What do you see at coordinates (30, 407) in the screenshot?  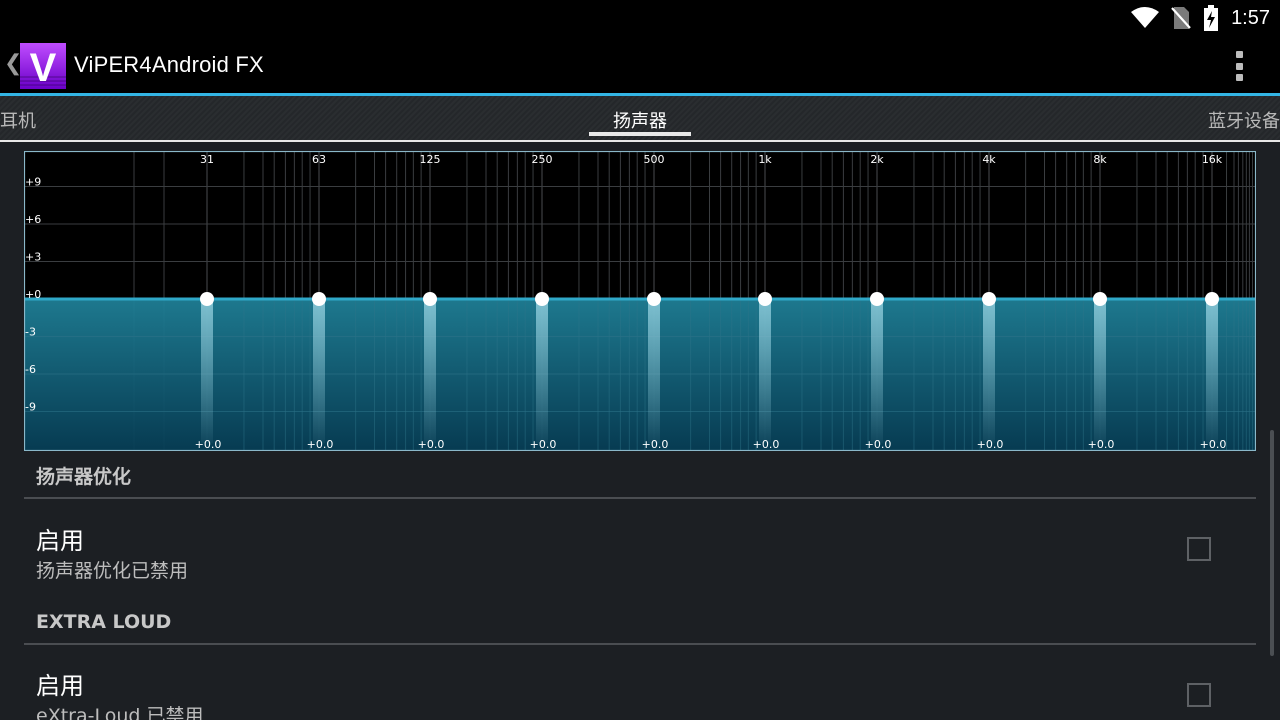 I see `eq-y-tick-label: -9` at bounding box center [30, 407].